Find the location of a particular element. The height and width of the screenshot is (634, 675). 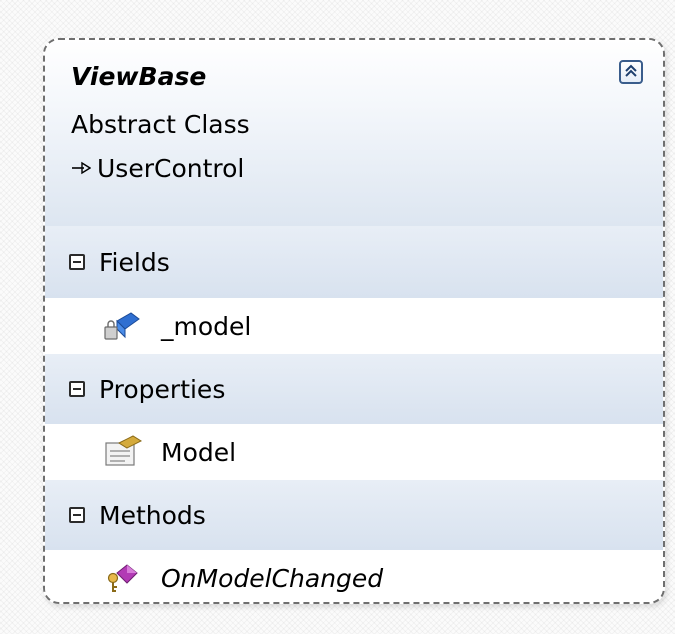

section-label-fields: Fields is located at coordinates (134, 262).